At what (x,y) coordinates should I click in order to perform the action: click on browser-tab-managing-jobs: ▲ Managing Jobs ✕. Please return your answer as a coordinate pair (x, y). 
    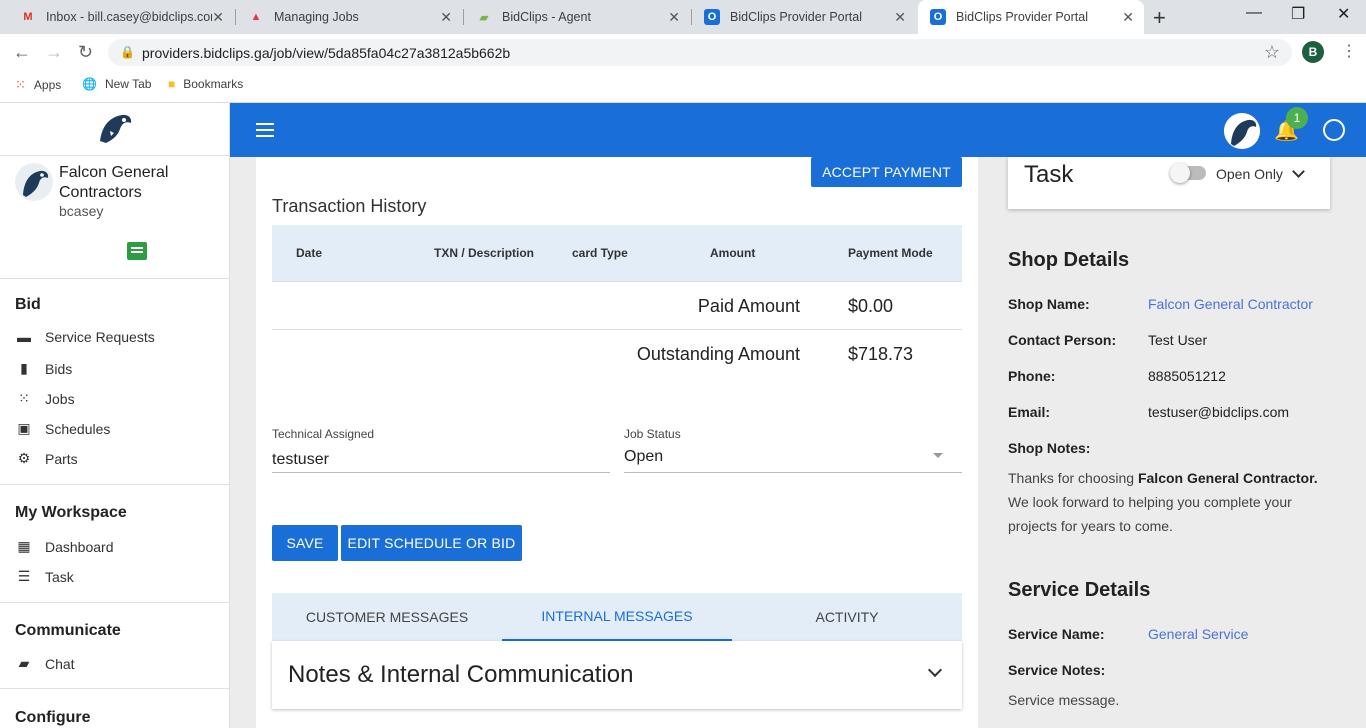
    Looking at the image, I should click on (349, 17).